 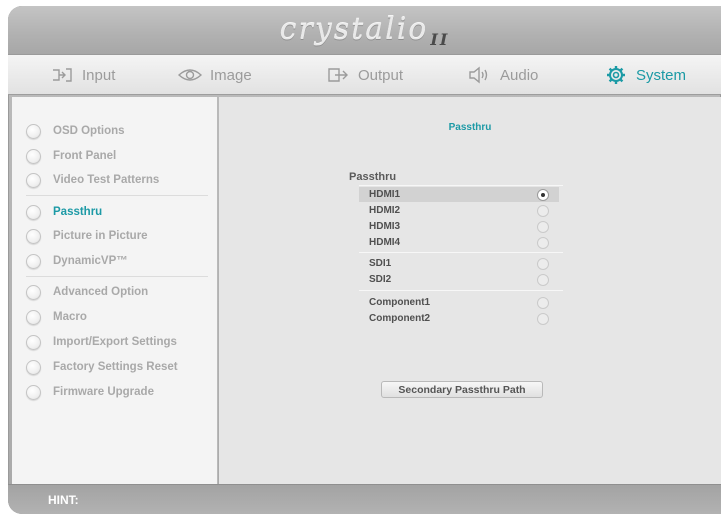 I want to click on option-label: Component2, so click(x=400, y=318).